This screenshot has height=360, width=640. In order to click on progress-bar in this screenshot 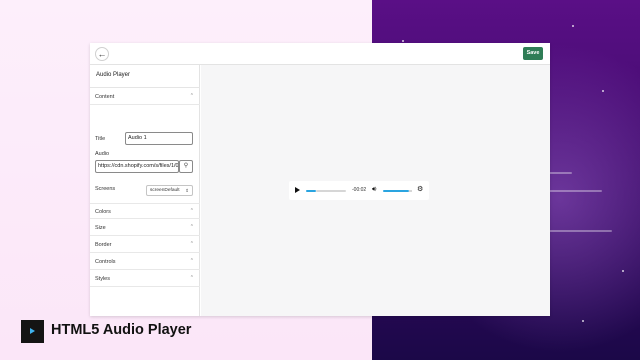, I will do `click(331, 191)`.